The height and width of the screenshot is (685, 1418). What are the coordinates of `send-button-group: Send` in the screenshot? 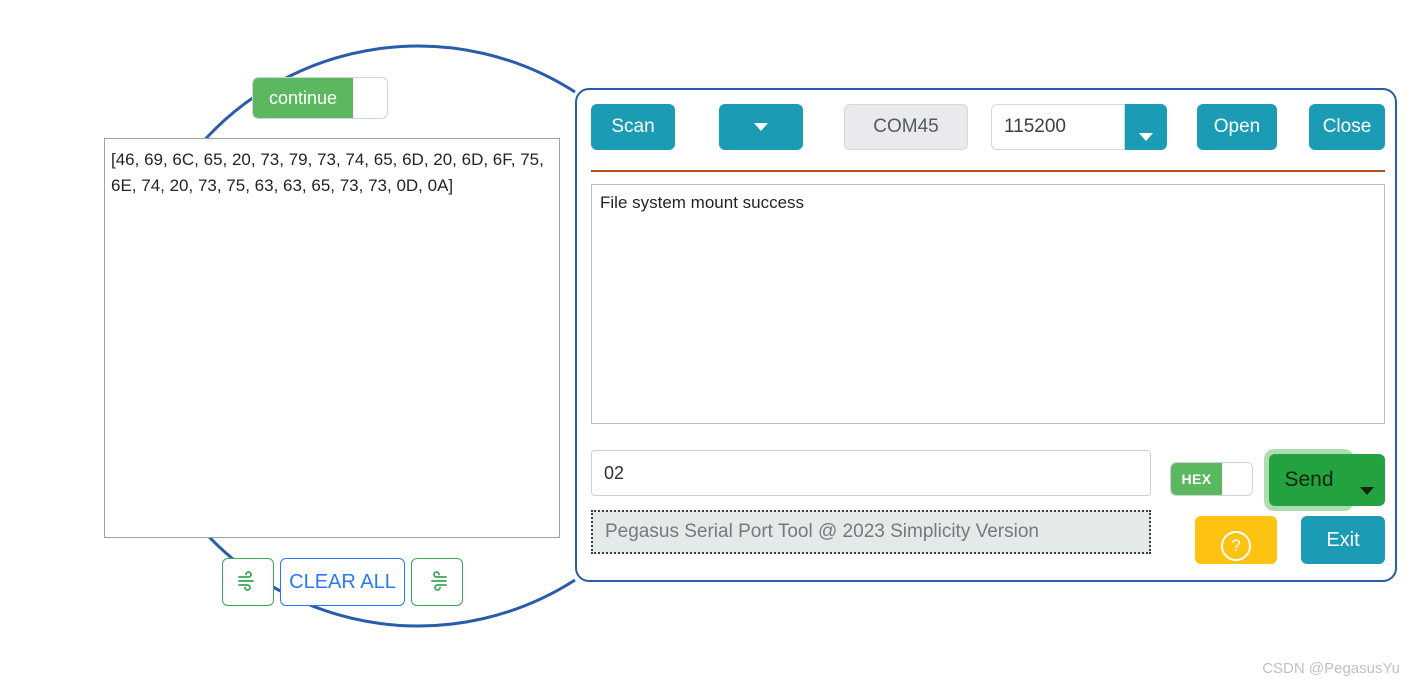 It's located at (1324, 480).